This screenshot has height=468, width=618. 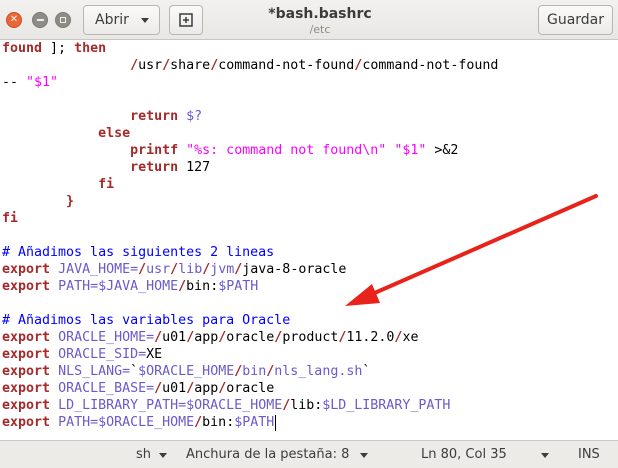 I want to click on code-line: # Añadimos las variables para Oracle, so click(x=146, y=320).